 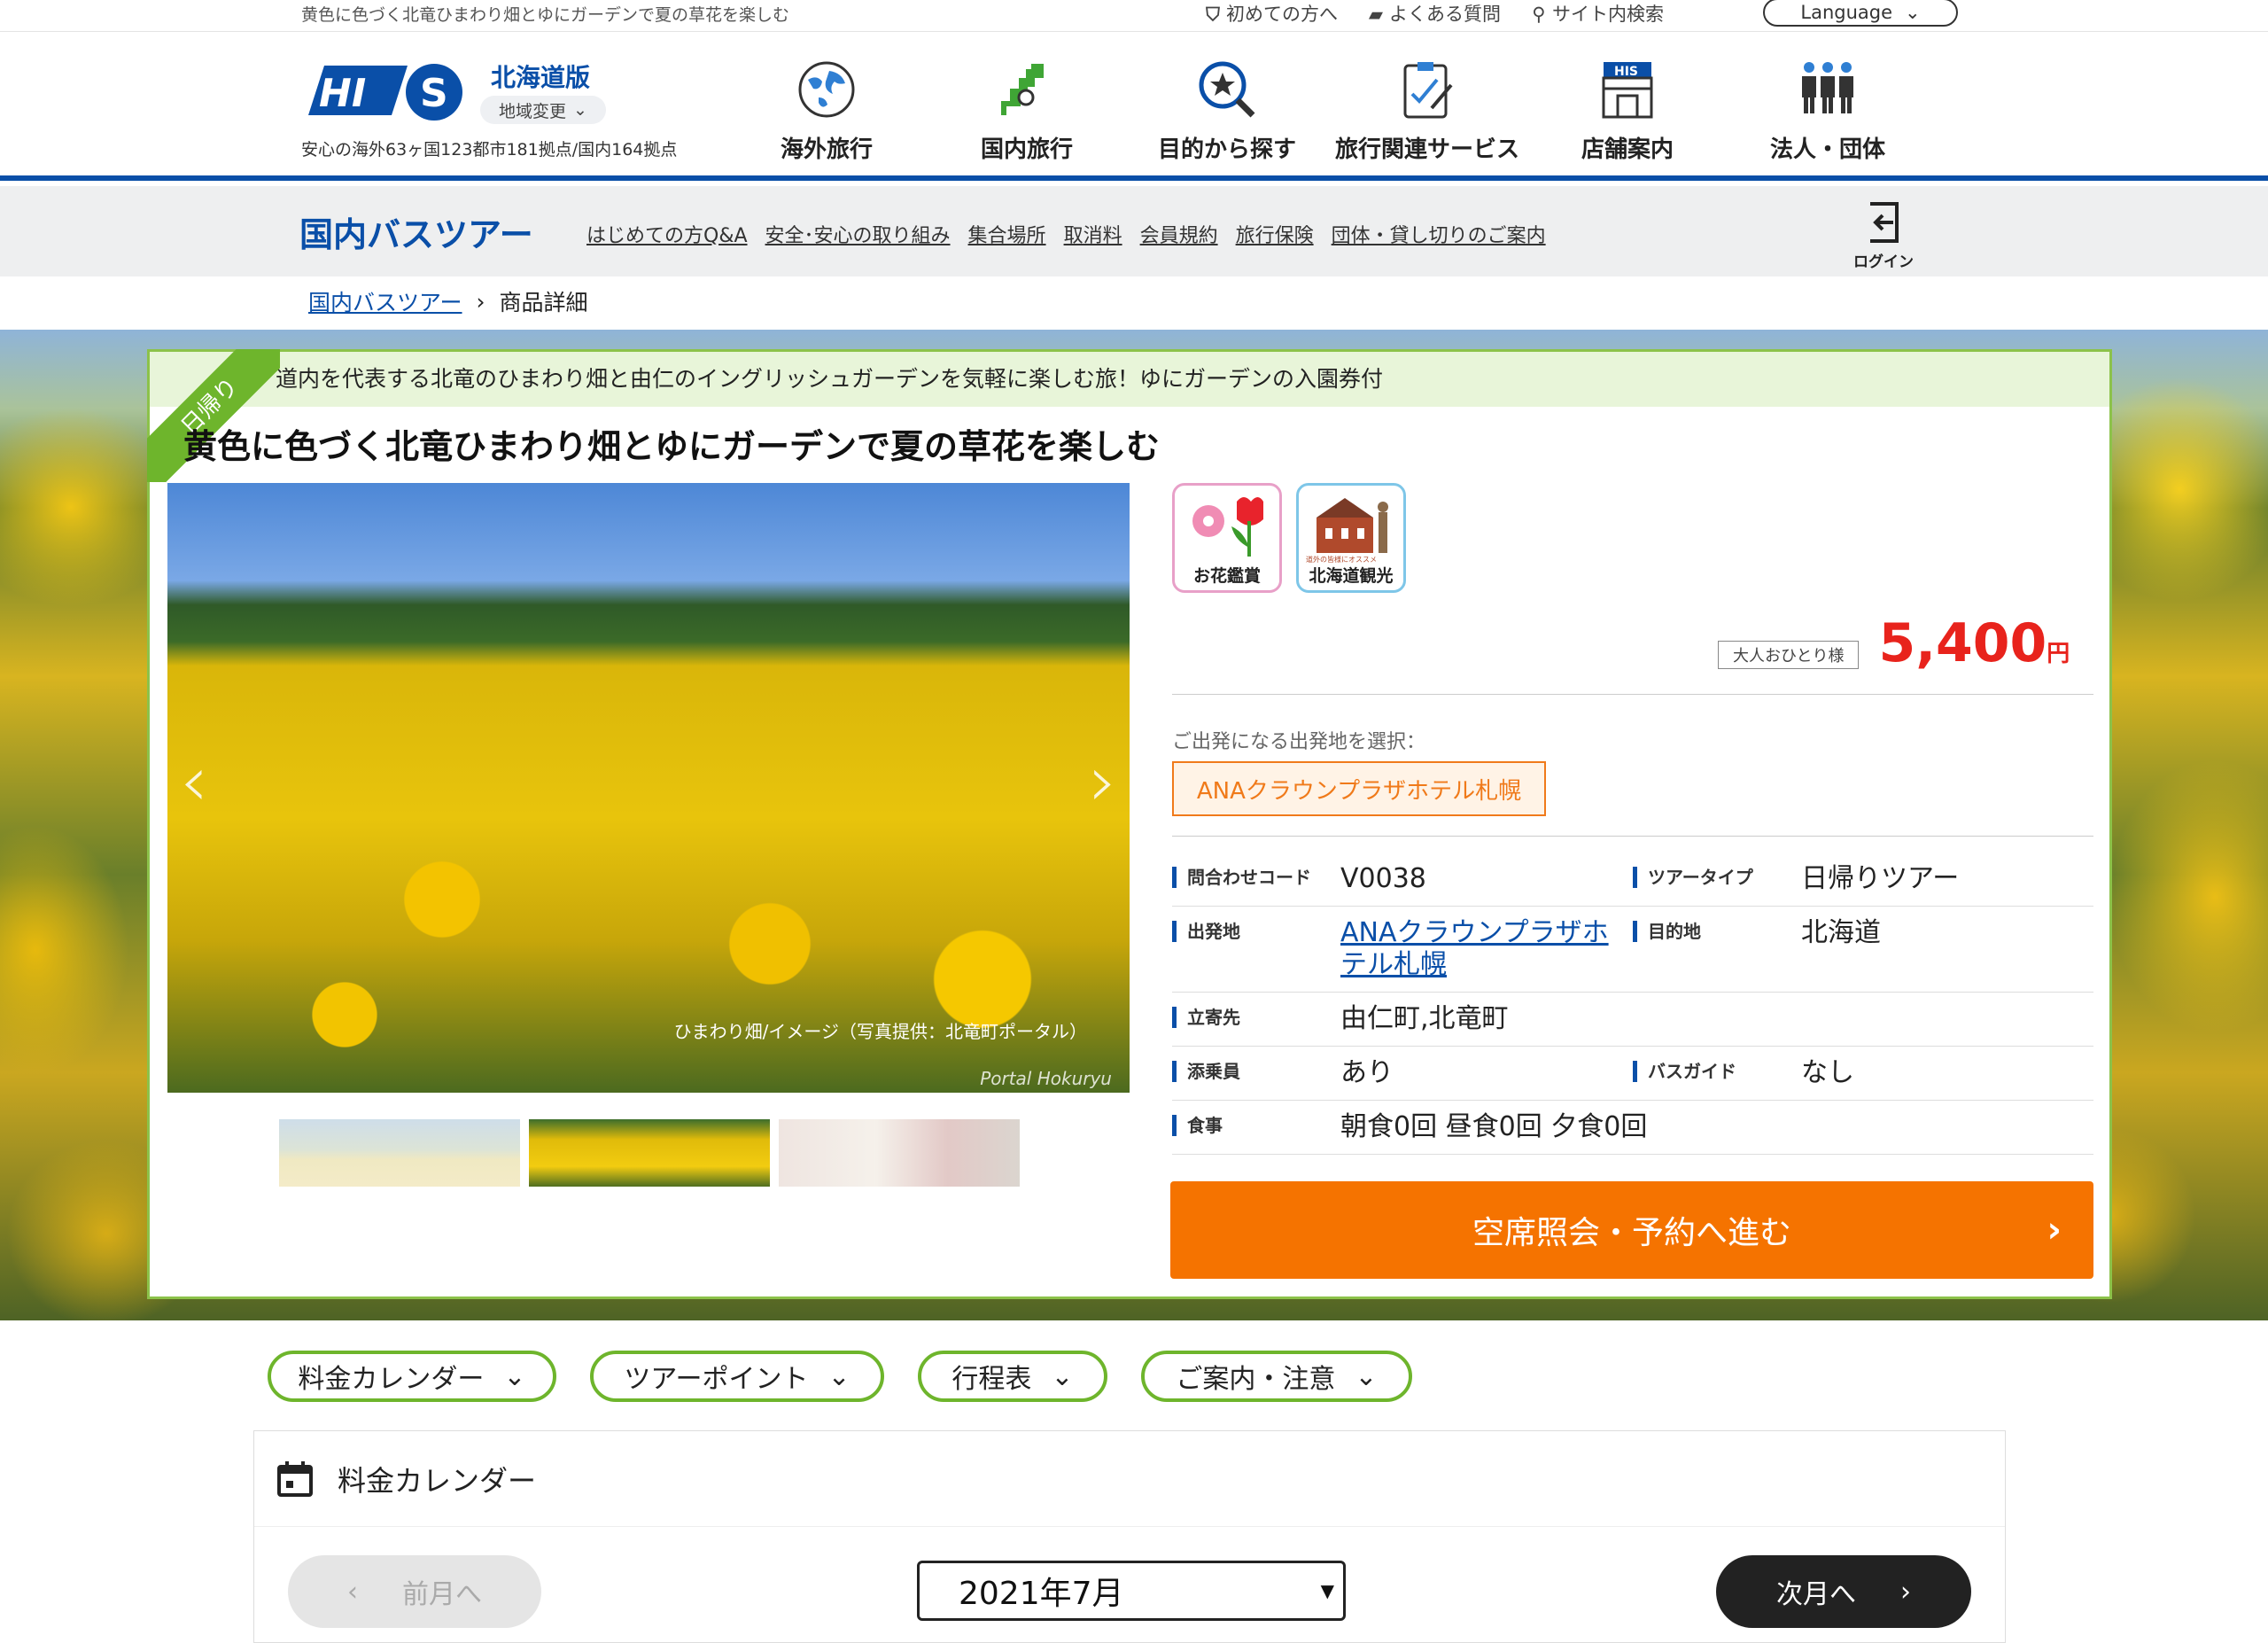 What do you see at coordinates (385, 301) in the screenshot?
I see `breadcrumb-home: 国内バスツアー` at bounding box center [385, 301].